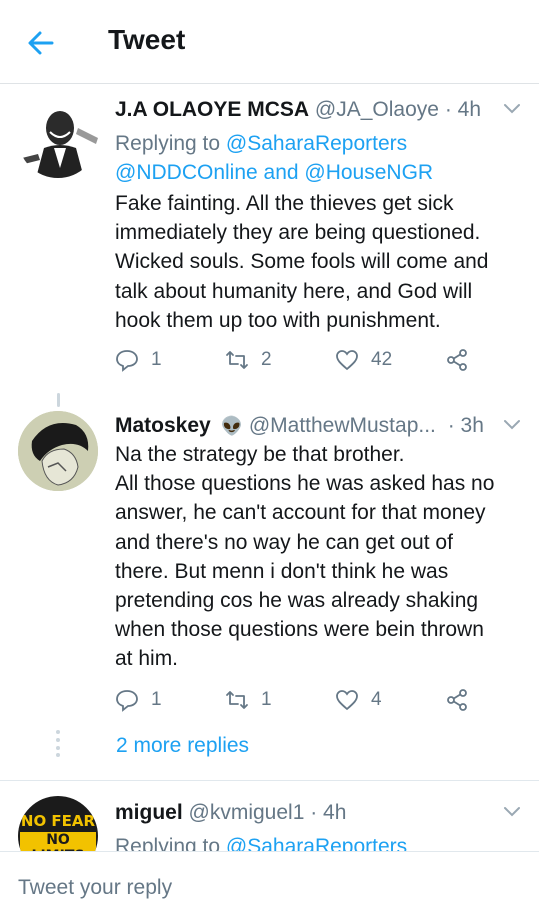 This screenshot has width=539, height=913. I want to click on more-dots-icon, so click(58, 743).